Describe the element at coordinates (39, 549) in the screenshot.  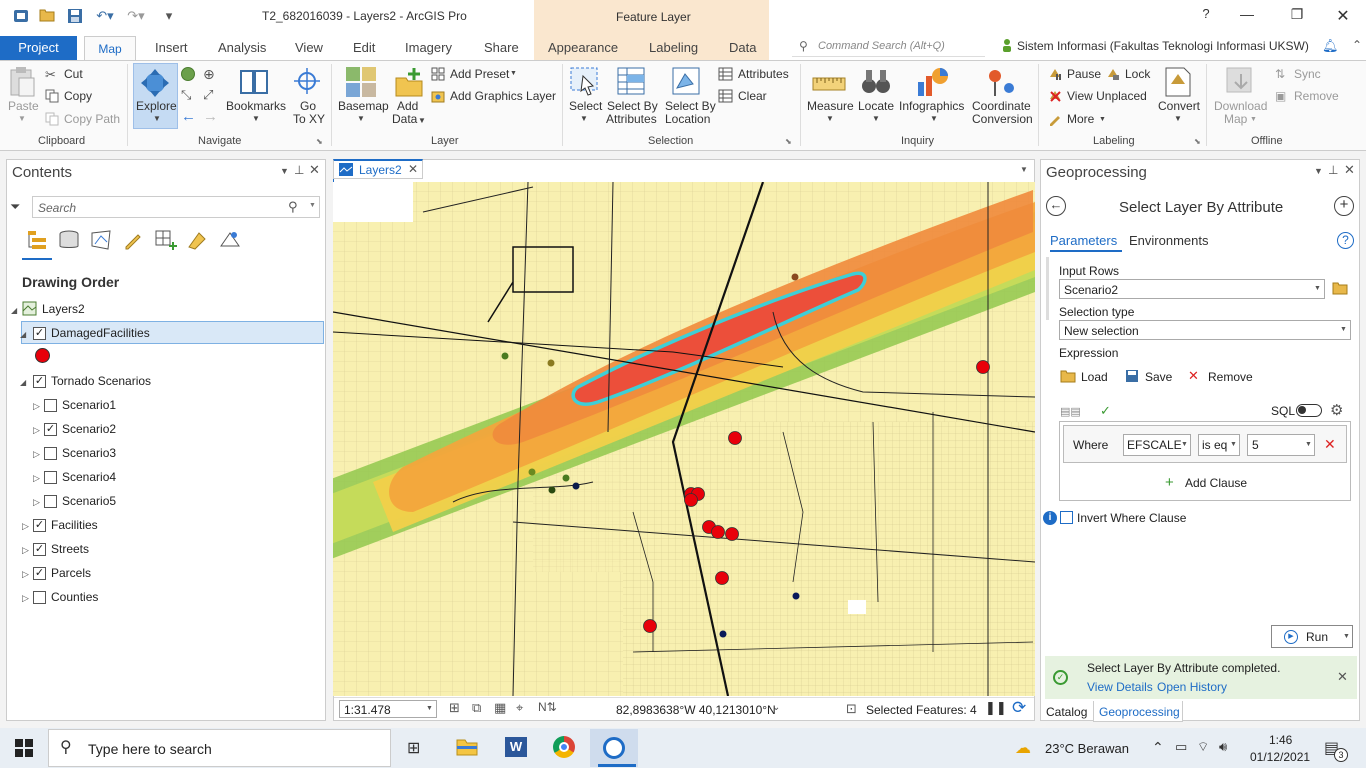
I see `layer-checkbox-streets: ✓` at that location.